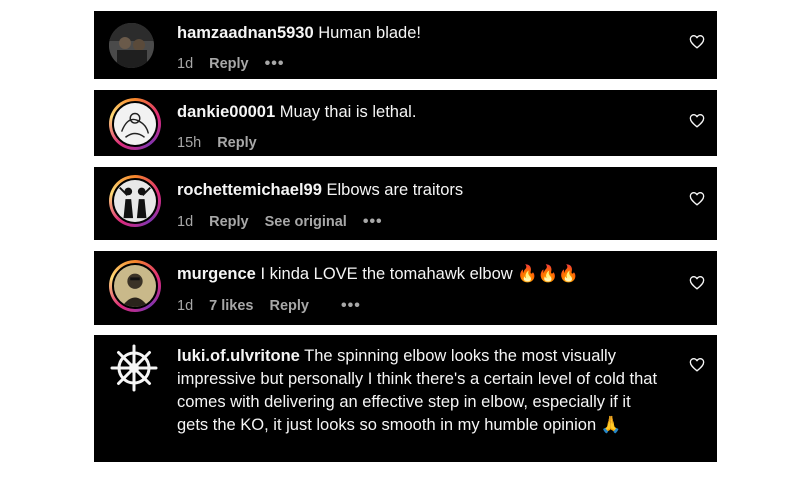  I want to click on comment-body: Human blade!, so click(369, 33).